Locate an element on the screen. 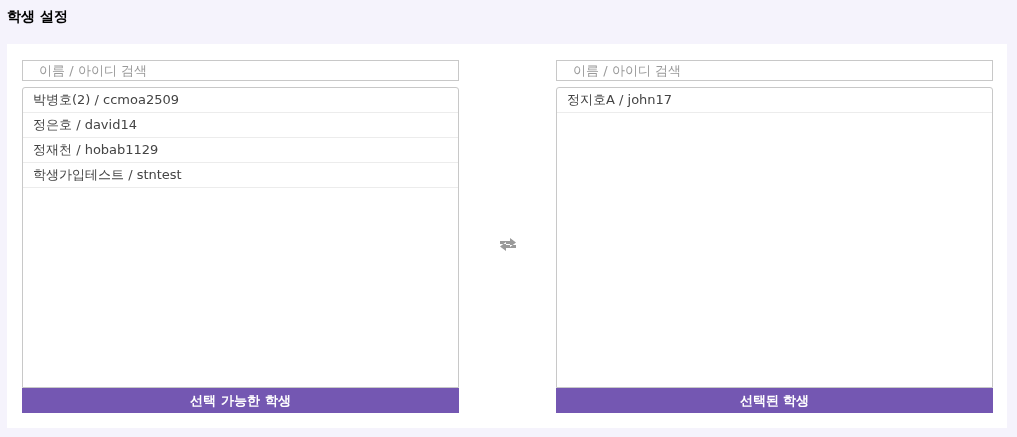  list-item: 정지호A / john17 is located at coordinates (620, 100).